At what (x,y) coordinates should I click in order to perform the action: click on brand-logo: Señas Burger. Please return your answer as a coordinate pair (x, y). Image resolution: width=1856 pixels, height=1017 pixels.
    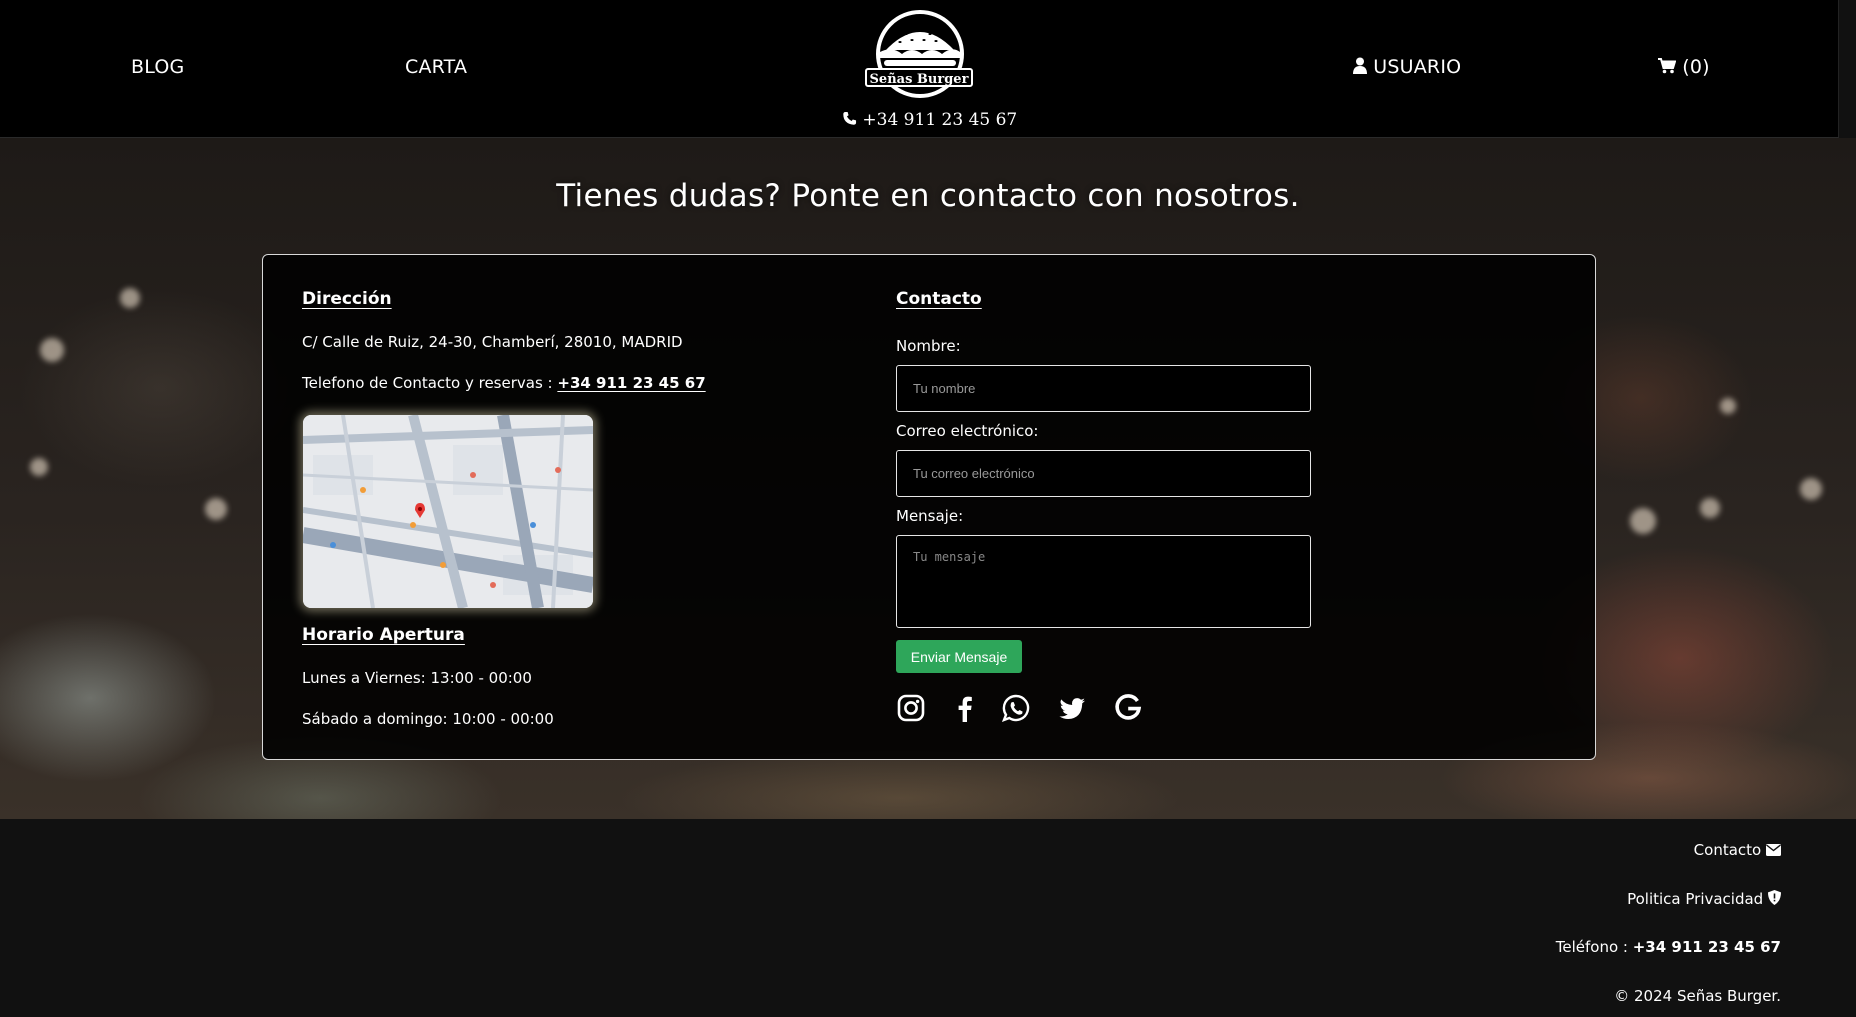
    Looking at the image, I should click on (920, 54).